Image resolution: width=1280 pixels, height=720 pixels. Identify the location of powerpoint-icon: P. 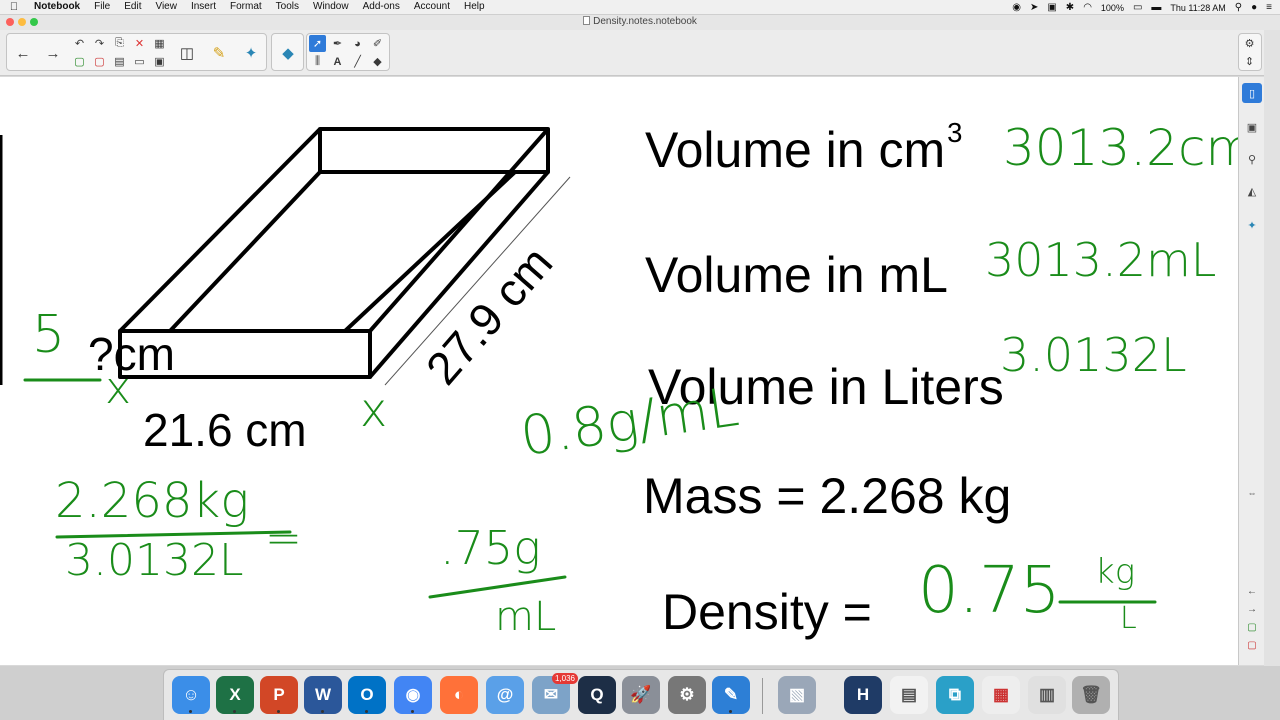
(279, 695).